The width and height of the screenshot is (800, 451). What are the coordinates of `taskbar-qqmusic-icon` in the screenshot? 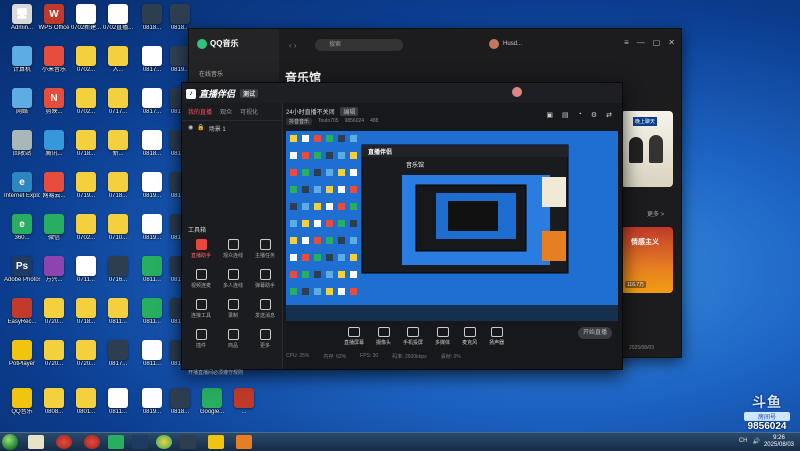 It's located at (216, 442).